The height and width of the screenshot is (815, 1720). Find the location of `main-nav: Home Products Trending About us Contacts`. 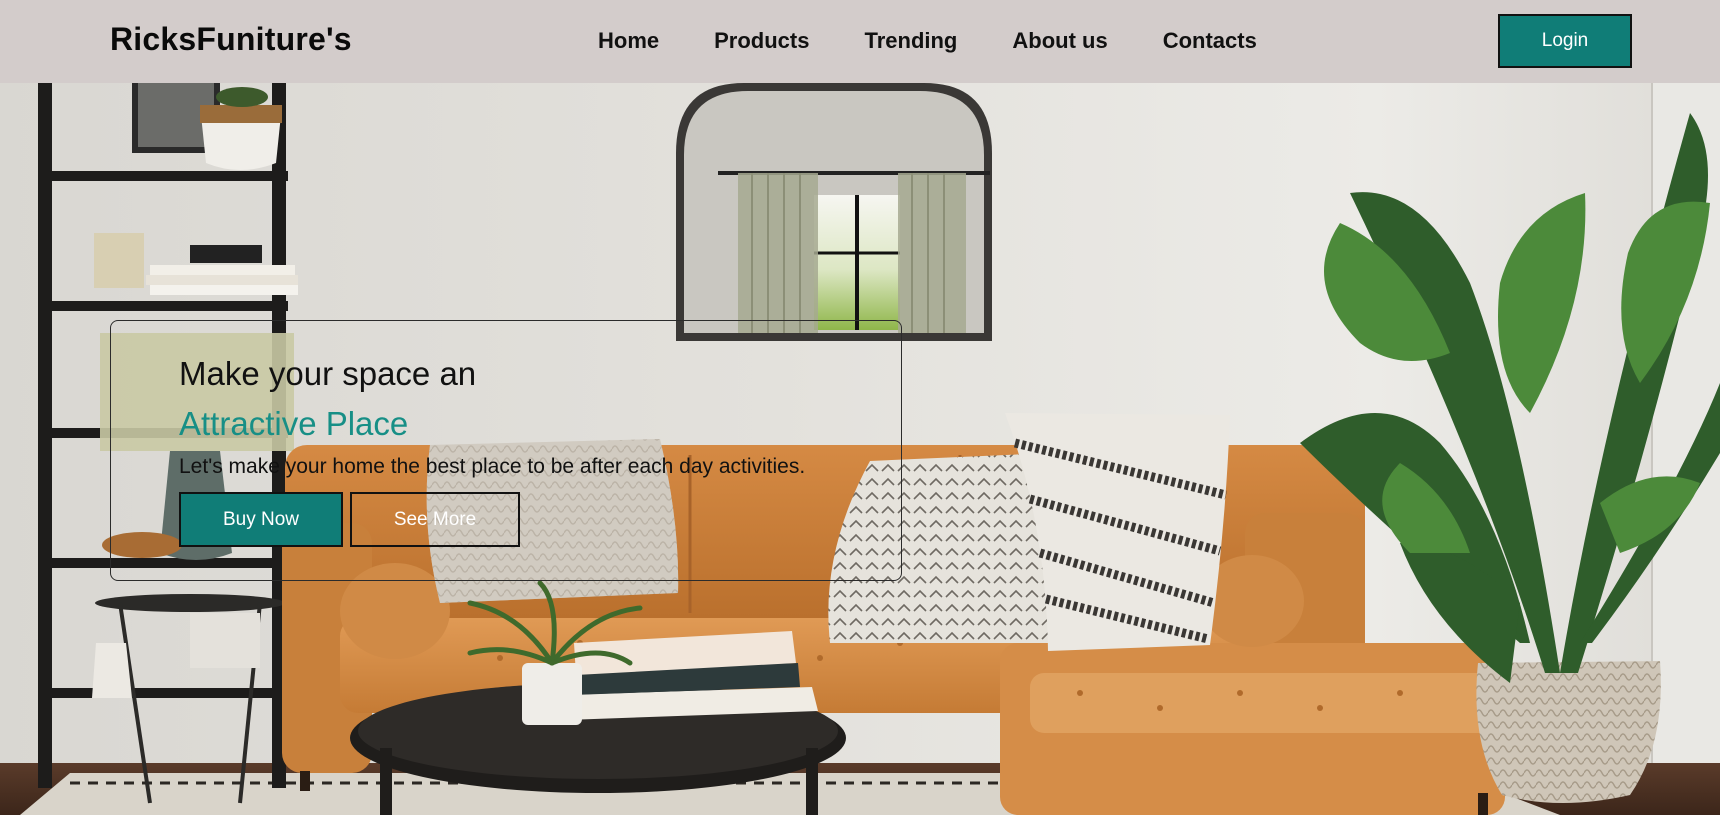

main-nav: Home Products Trending About us Contacts is located at coordinates (927, 41).